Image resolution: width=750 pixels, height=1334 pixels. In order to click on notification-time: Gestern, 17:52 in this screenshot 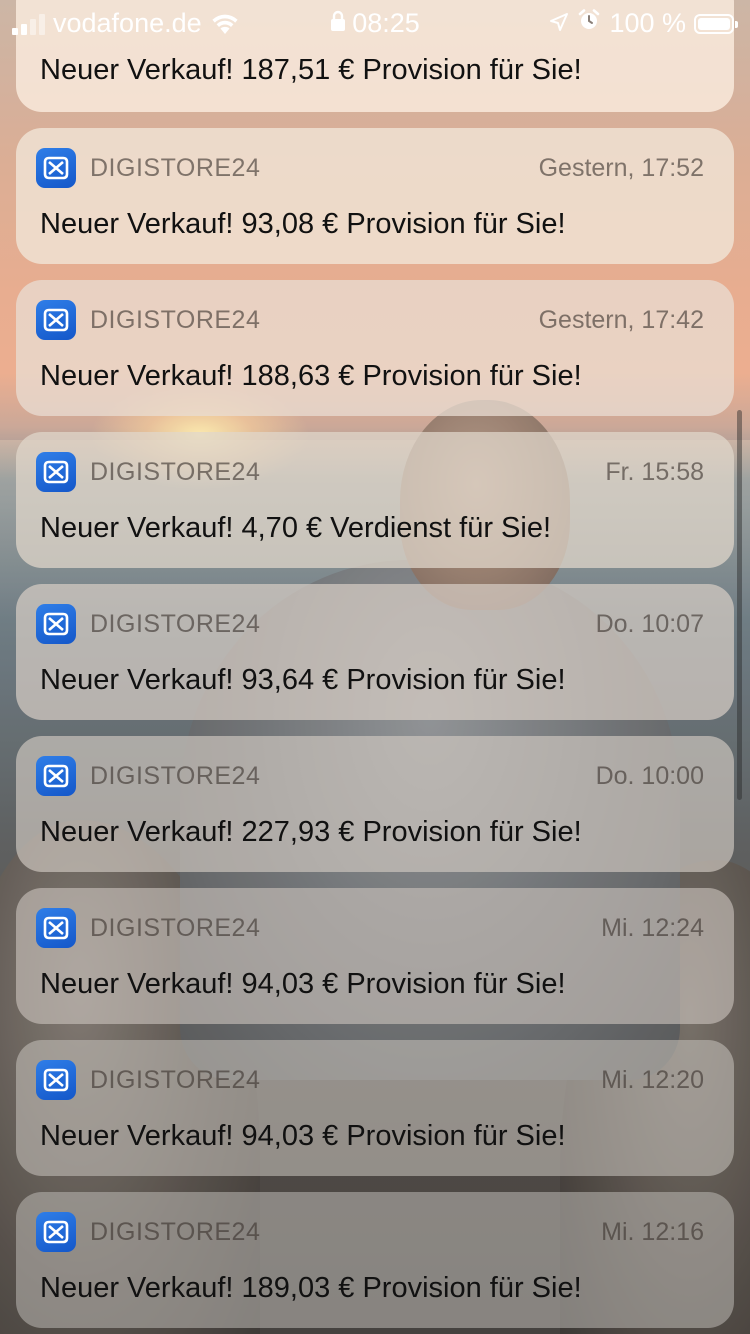, I will do `click(621, 167)`.